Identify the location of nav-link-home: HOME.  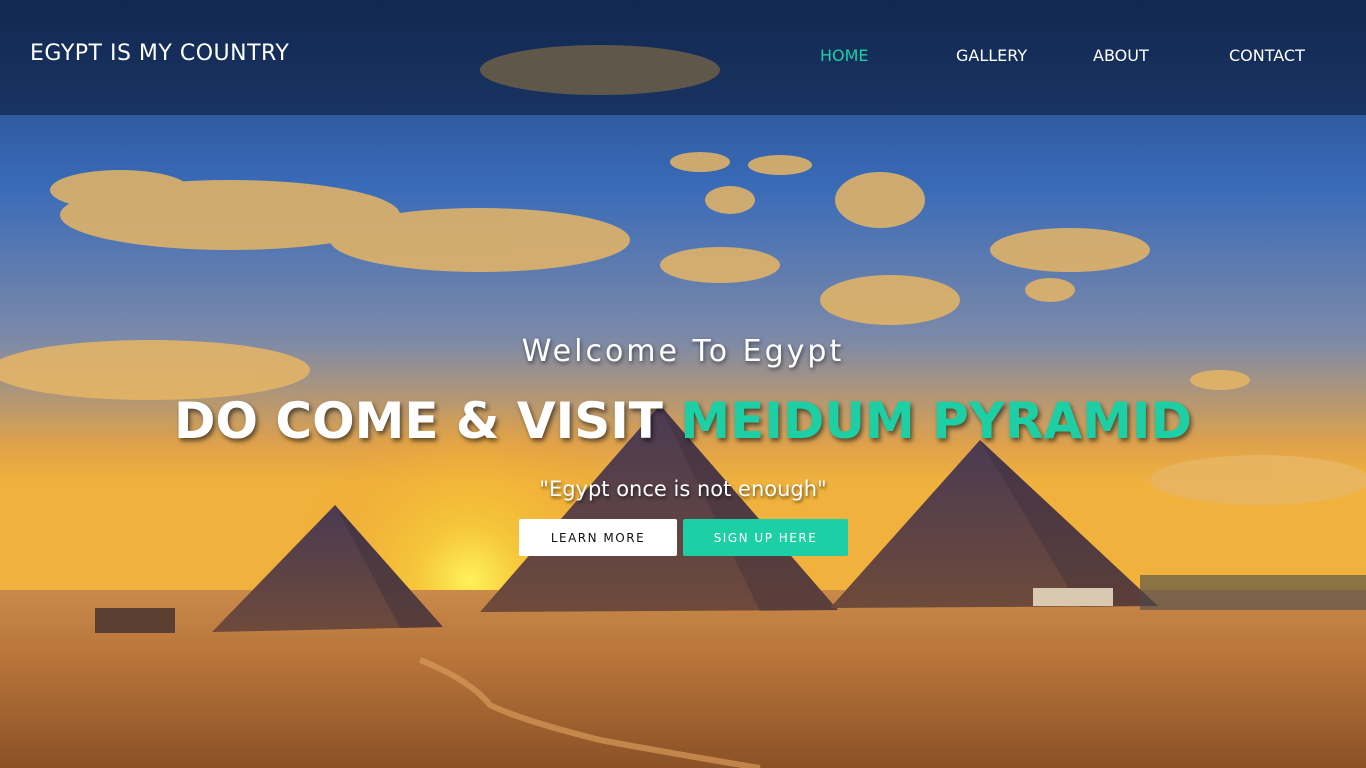
(844, 55).